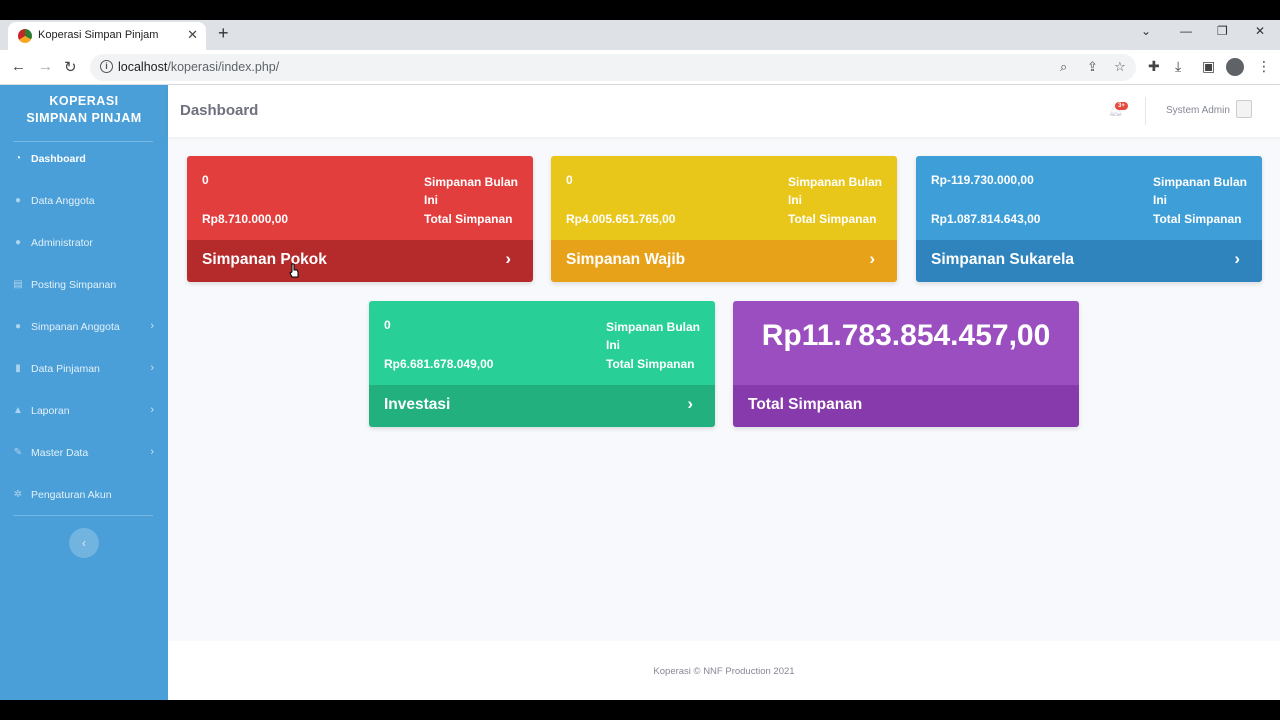  Describe the element at coordinates (18, 66) in the screenshot. I see `back-icon: ←` at that location.